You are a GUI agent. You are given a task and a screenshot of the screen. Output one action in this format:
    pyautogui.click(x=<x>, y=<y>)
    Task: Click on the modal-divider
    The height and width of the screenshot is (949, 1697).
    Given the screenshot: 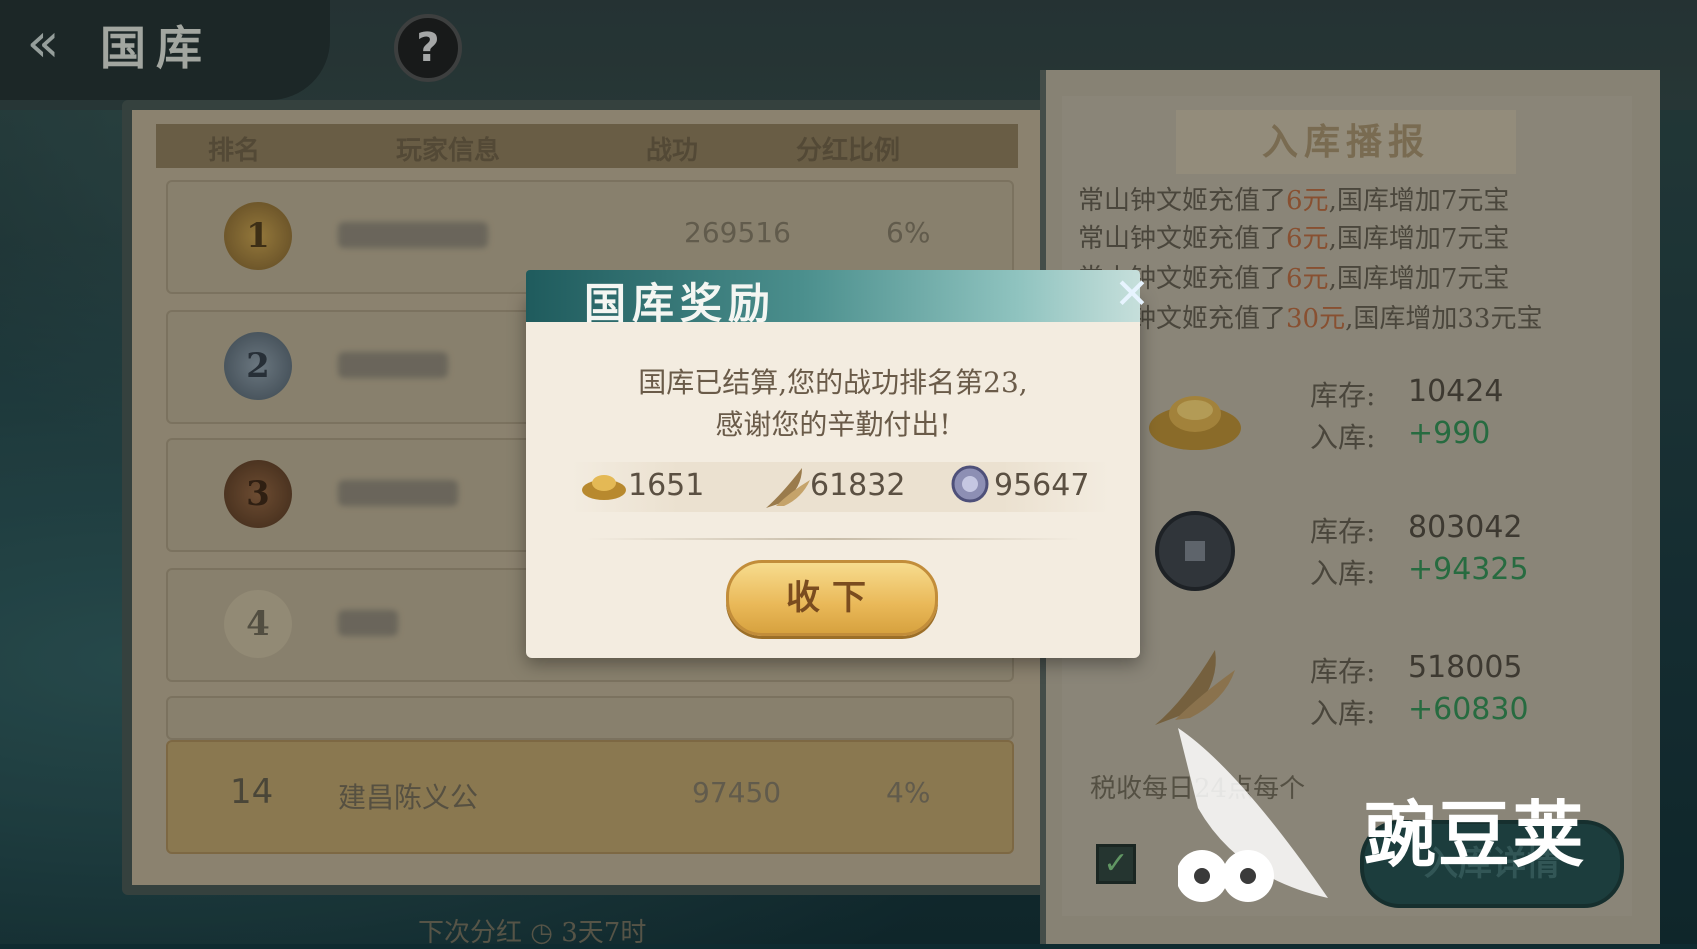 What is the action you would take?
    pyautogui.click(x=833, y=539)
    